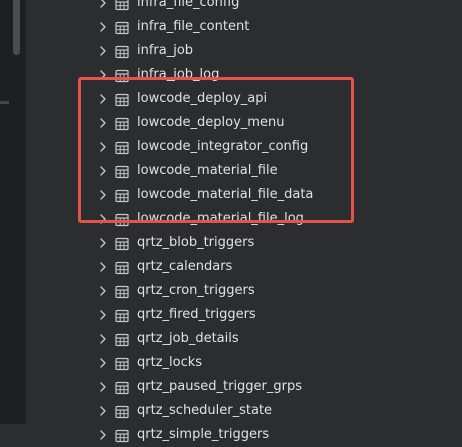  Describe the element at coordinates (4, 102) in the screenshot. I see `gutter-marker` at that location.